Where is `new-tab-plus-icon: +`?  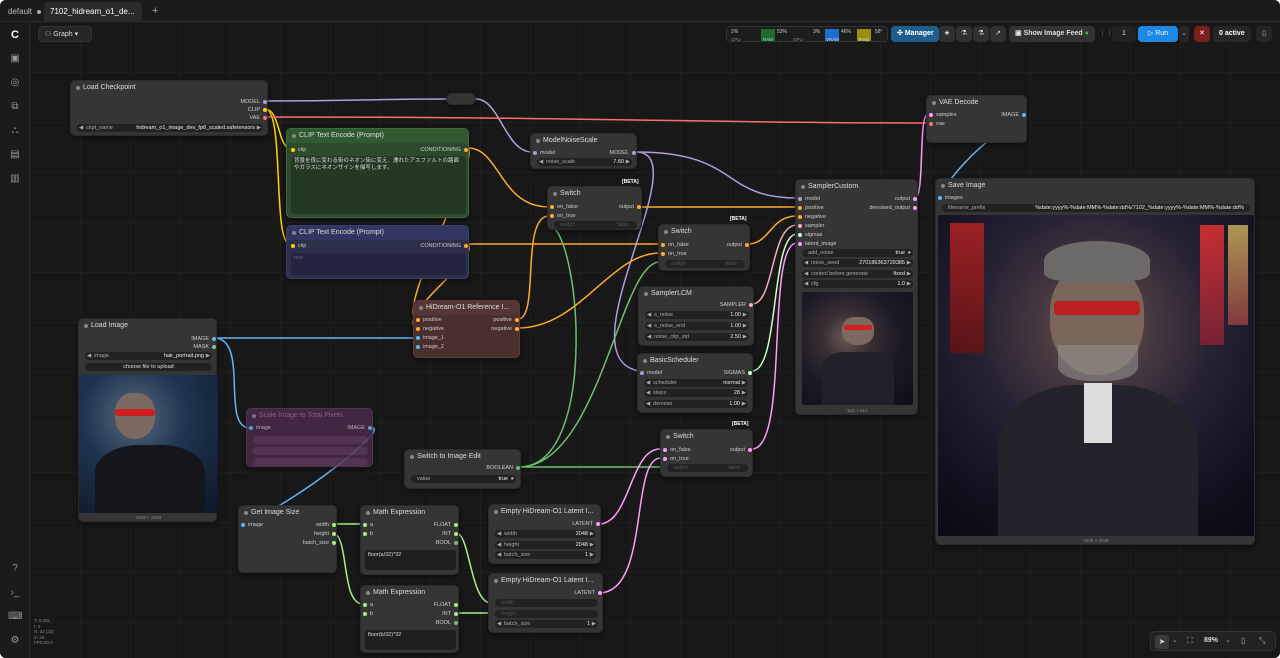 new-tab-plus-icon: + is located at coordinates (155, 11).